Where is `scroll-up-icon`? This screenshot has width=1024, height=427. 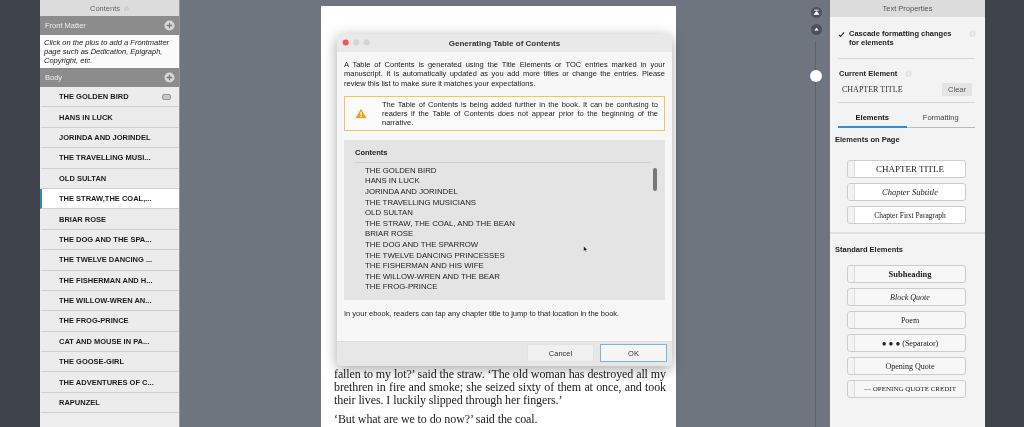
scroll-up-icon is located at coordinates (816, 29).